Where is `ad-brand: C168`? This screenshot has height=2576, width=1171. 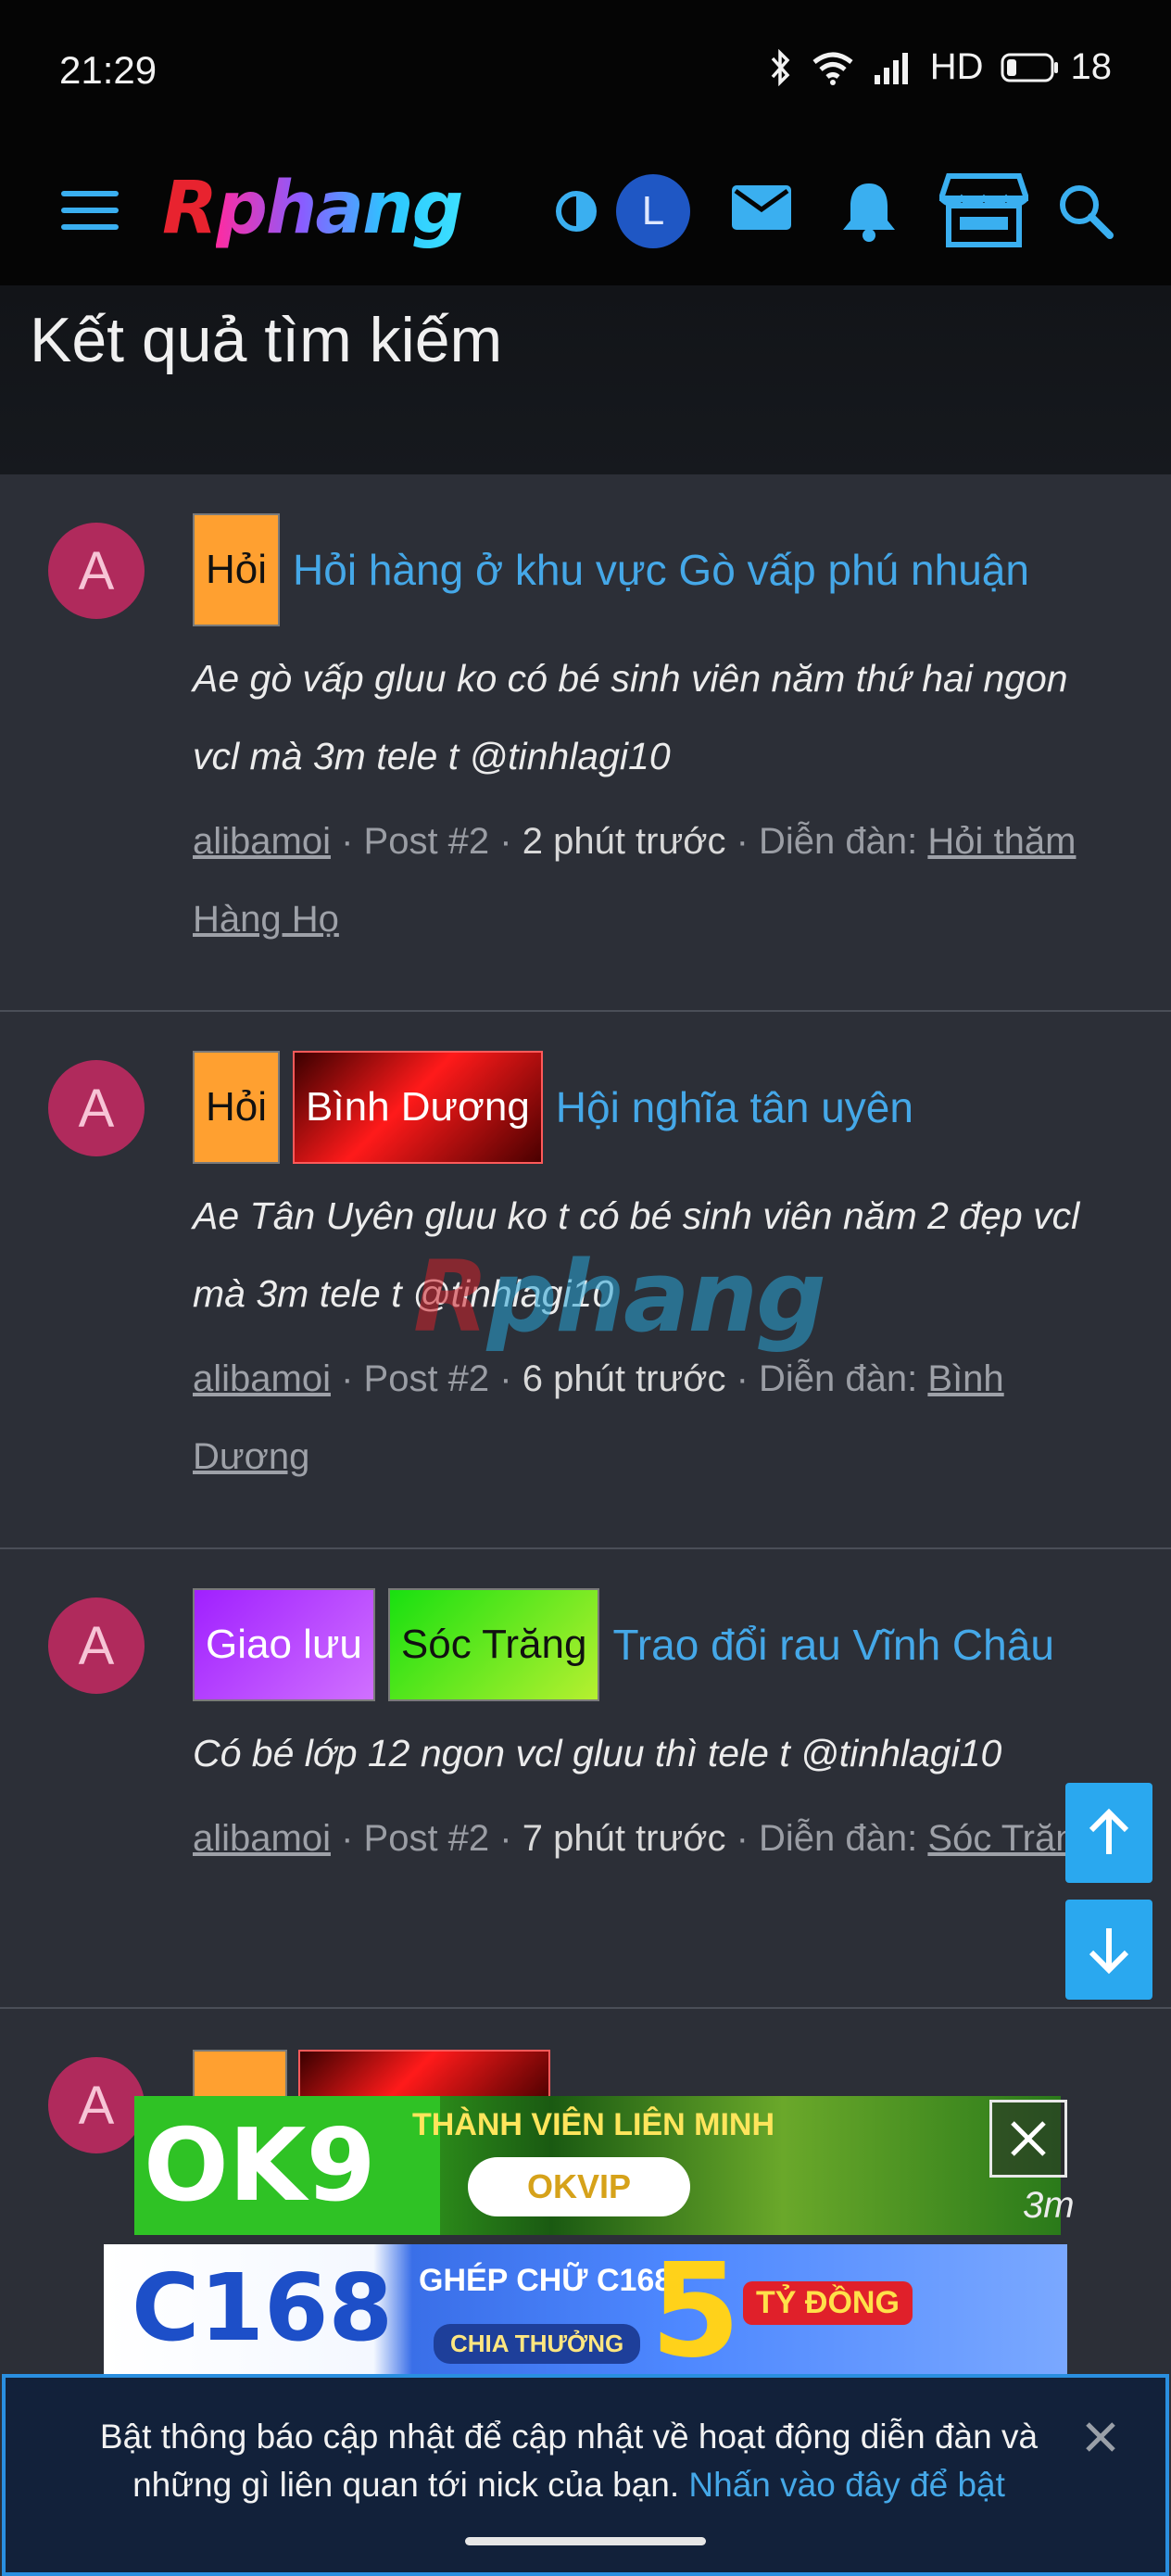
ad-brand: C168 is located at coordinates (263, 2308).